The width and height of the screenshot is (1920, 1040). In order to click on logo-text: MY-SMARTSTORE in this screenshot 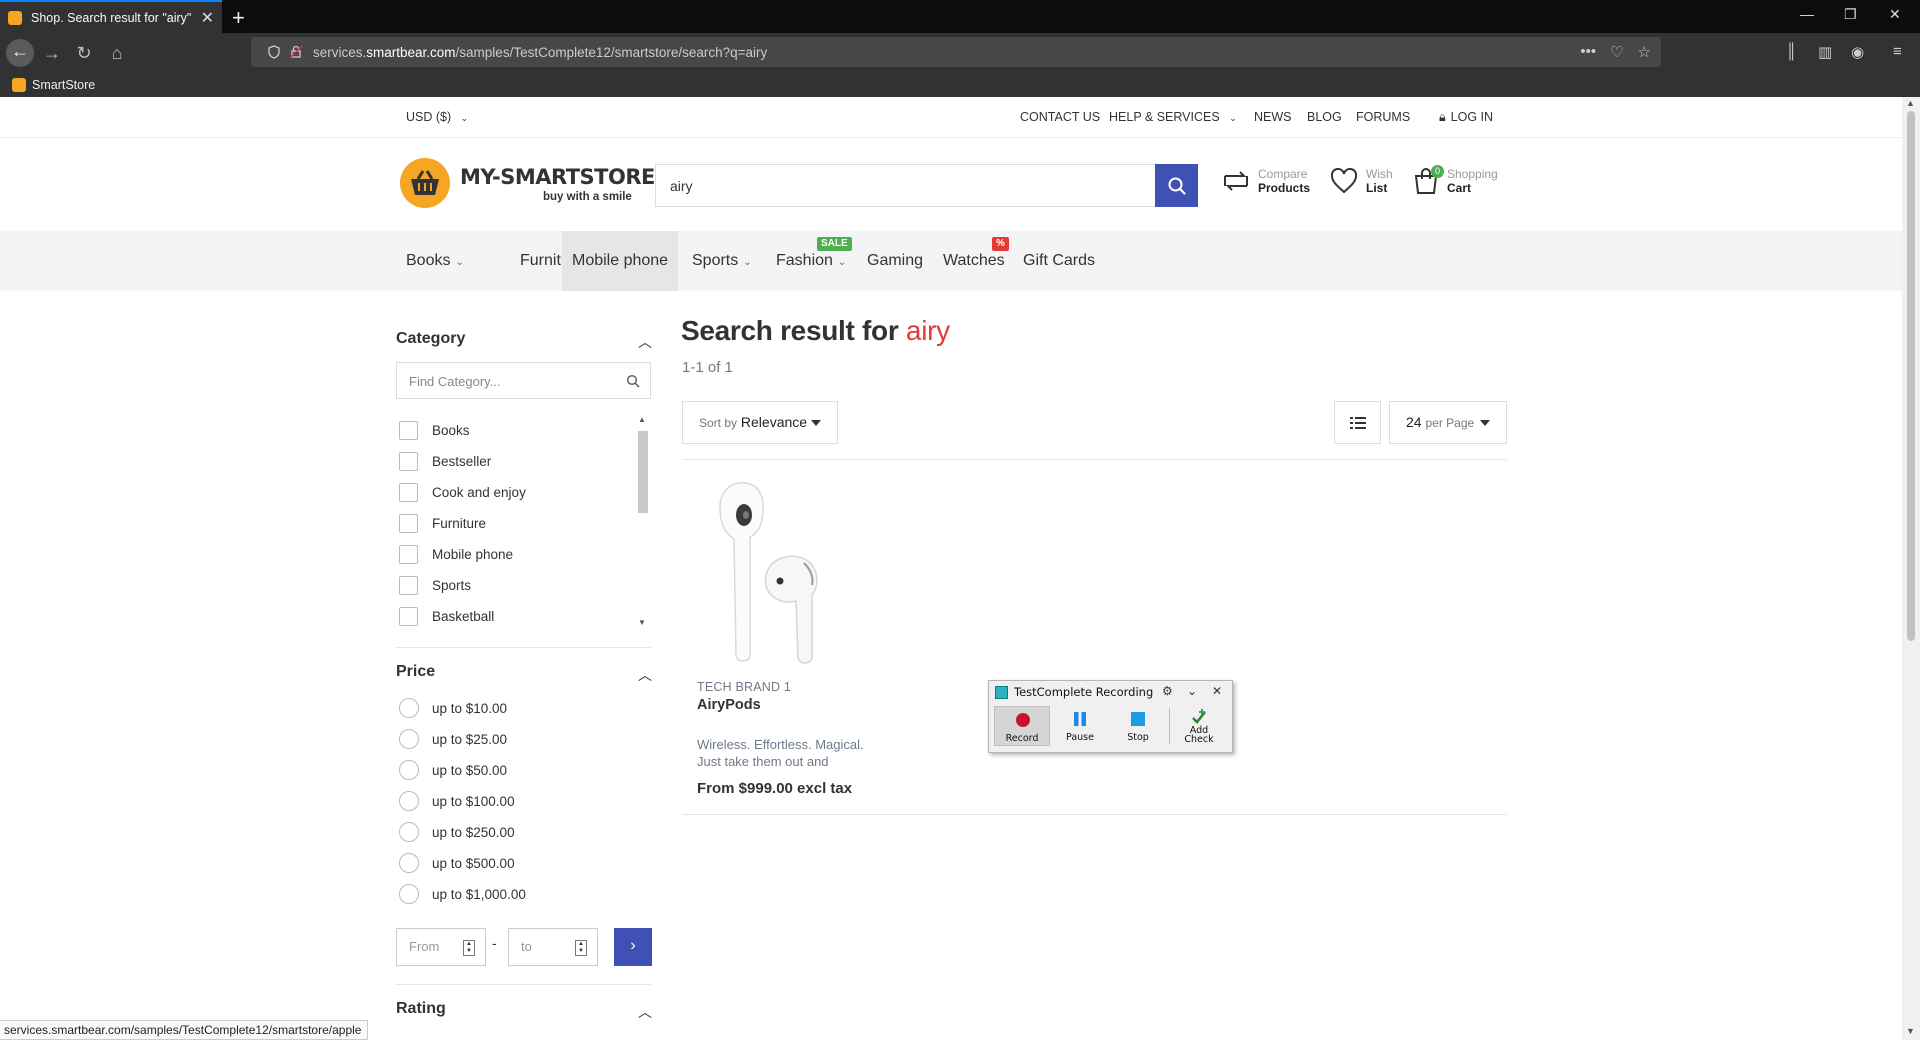, I will do `click(557, 177)`.